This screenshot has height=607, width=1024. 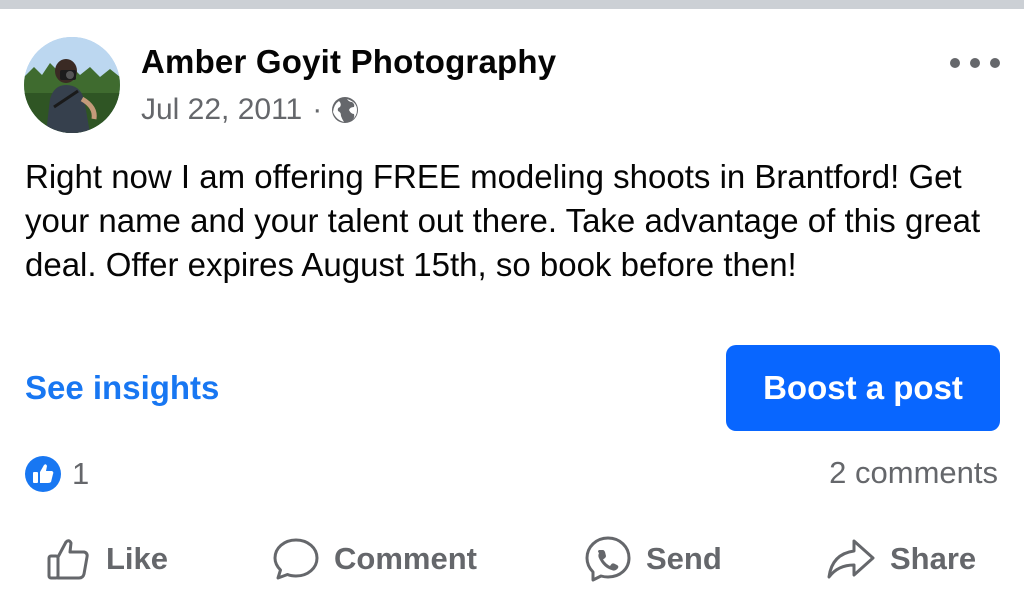 I want to click on avatar, so click(x=72, y=85).